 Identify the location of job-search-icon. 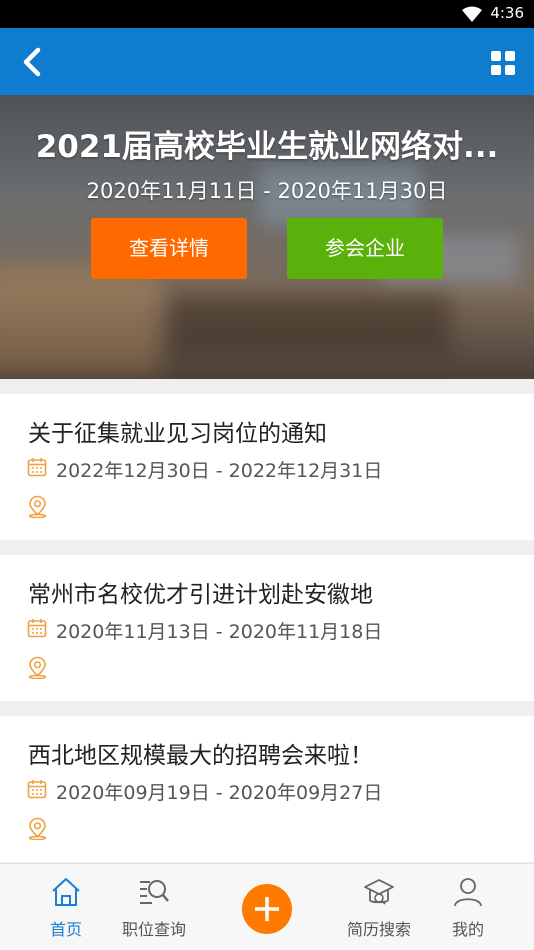
(154, 892).